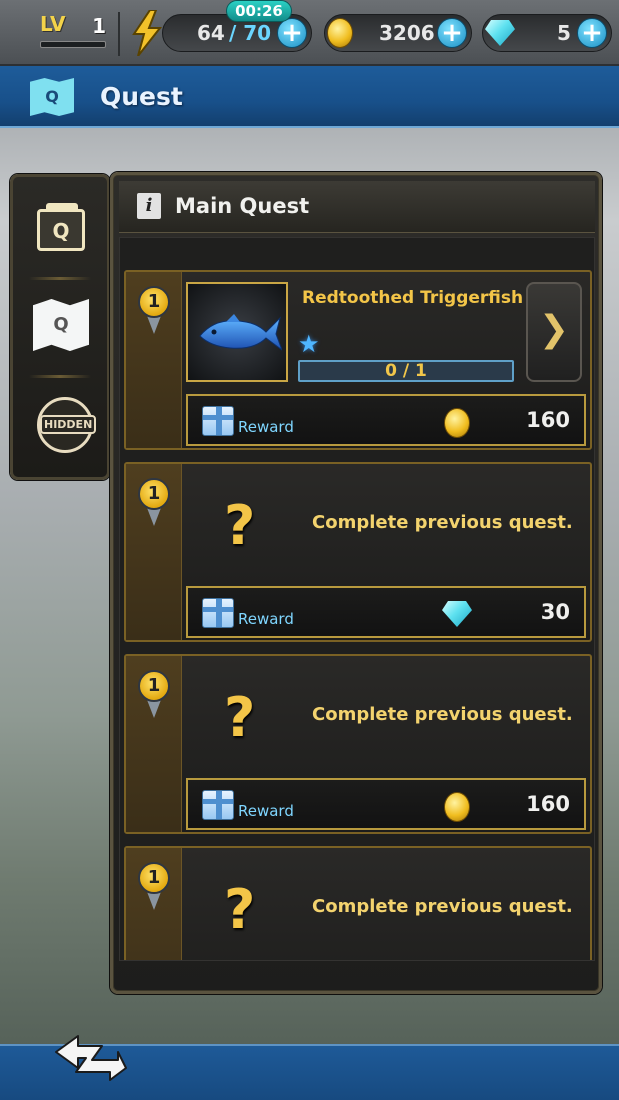 This screenshot has height=1100, width=619. I want to click on back-arrow-icon, so click(90, 1056).